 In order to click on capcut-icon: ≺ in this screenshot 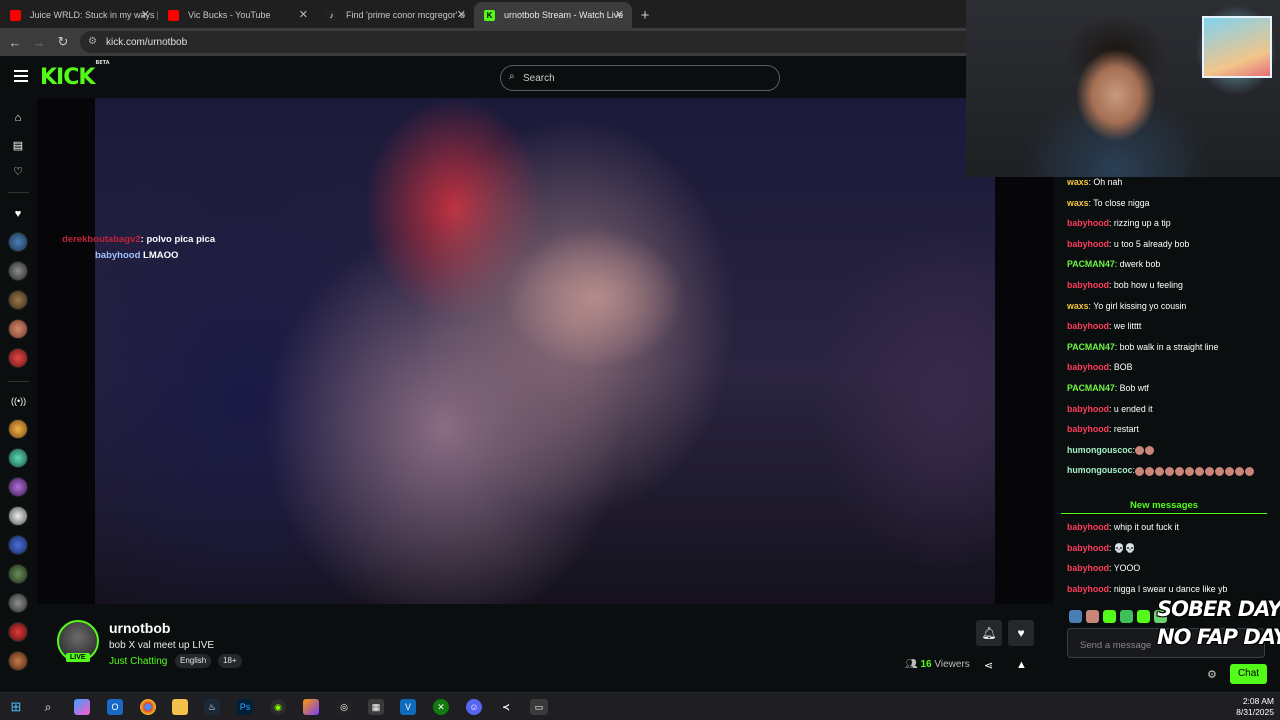, I will do `click(506, 707)`.